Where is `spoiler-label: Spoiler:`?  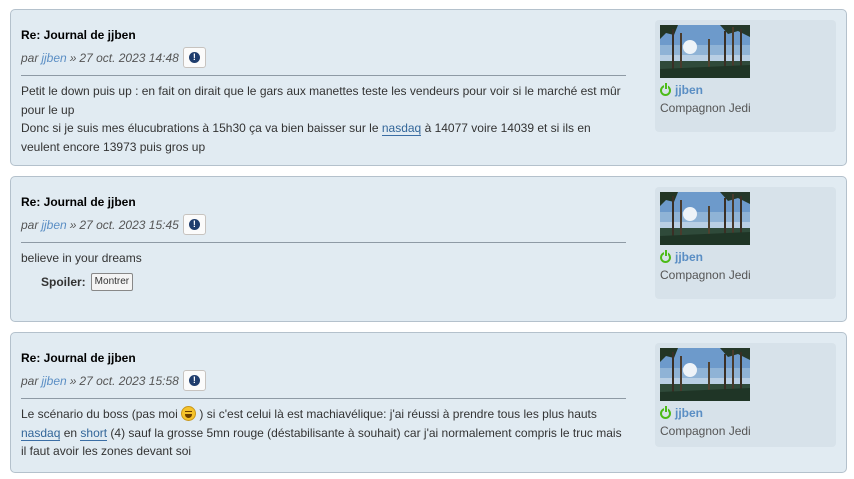
spoiler-label: Spoiler: is located at coordinates (63, 281).